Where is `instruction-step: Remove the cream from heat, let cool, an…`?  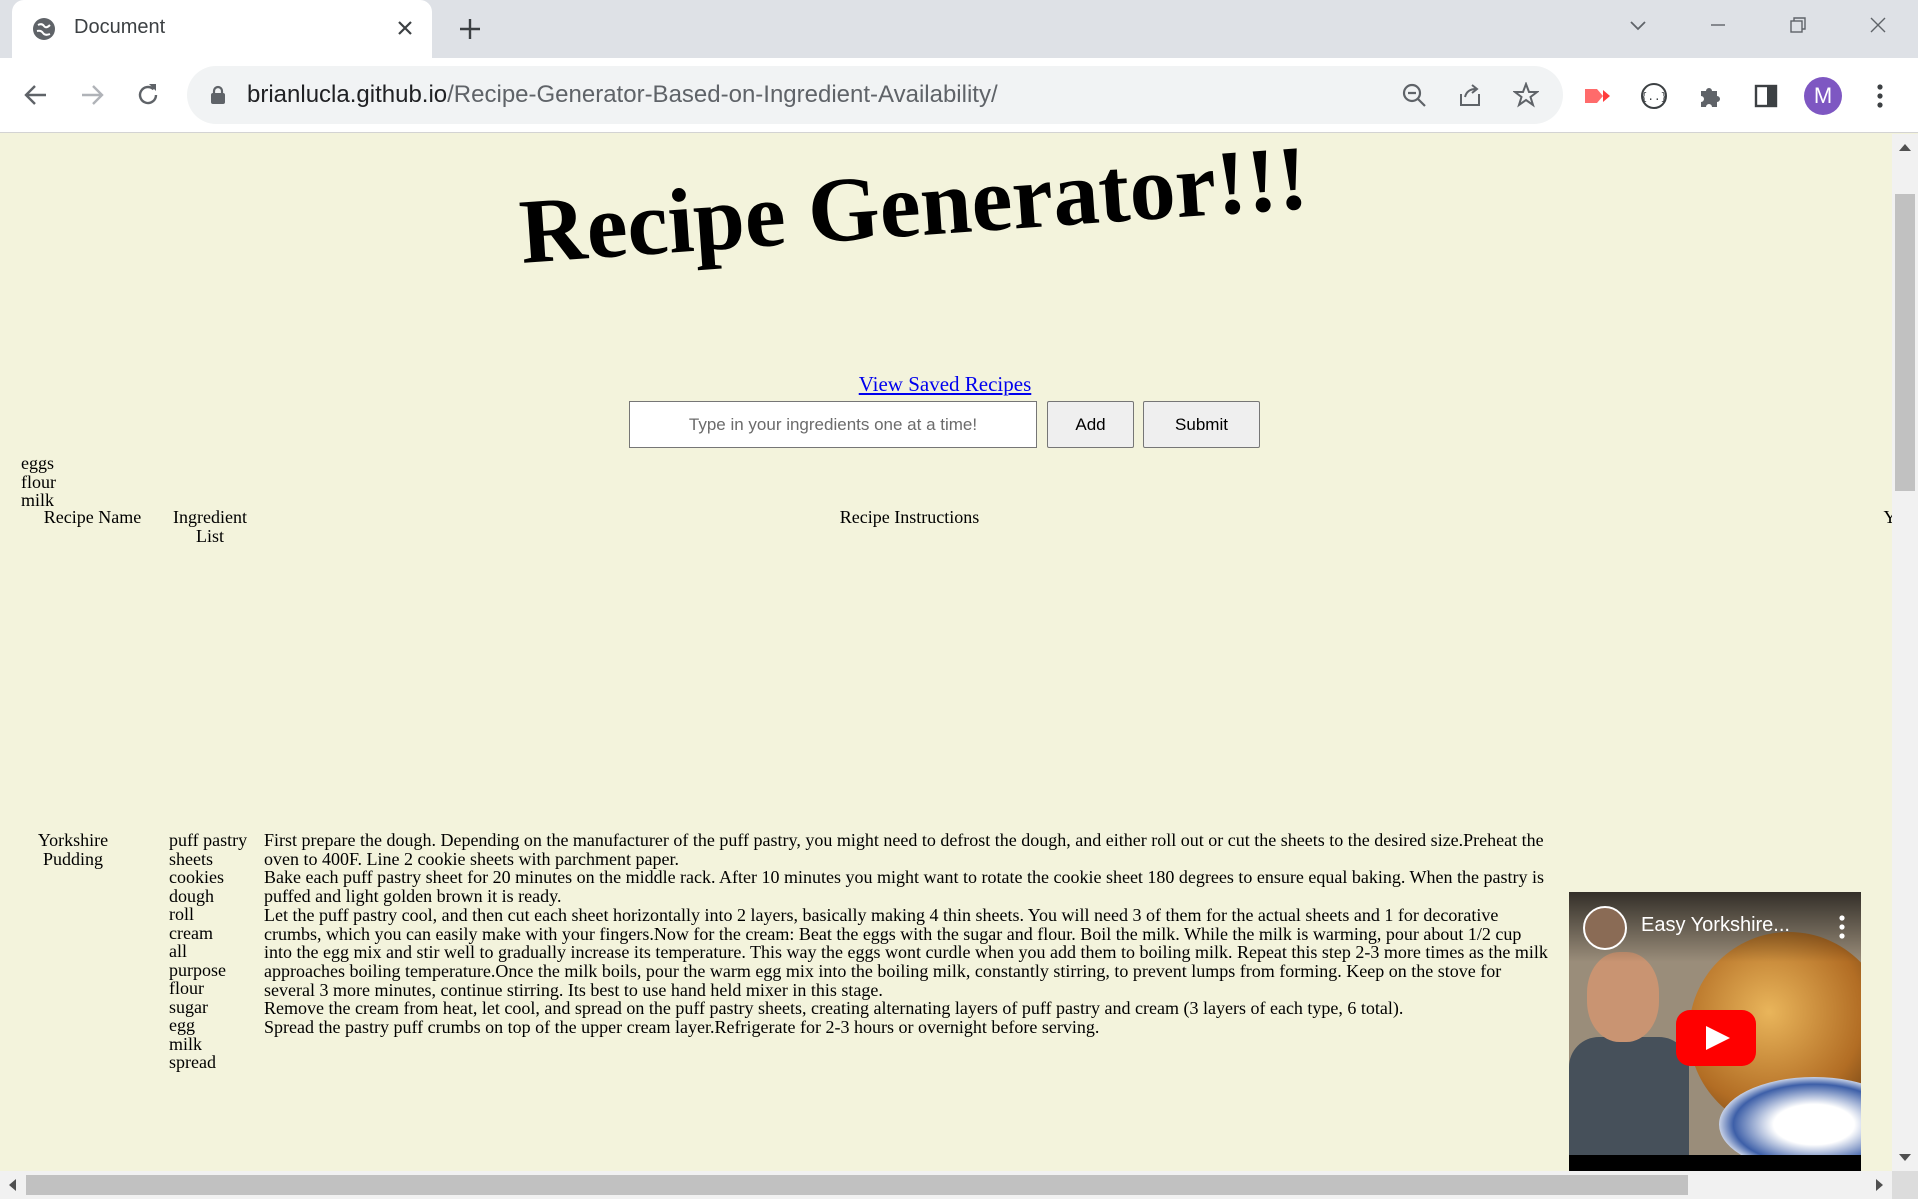 instruction-step: Remove the cream from heat, let cool, an… is located at coordinates (834, 1008).